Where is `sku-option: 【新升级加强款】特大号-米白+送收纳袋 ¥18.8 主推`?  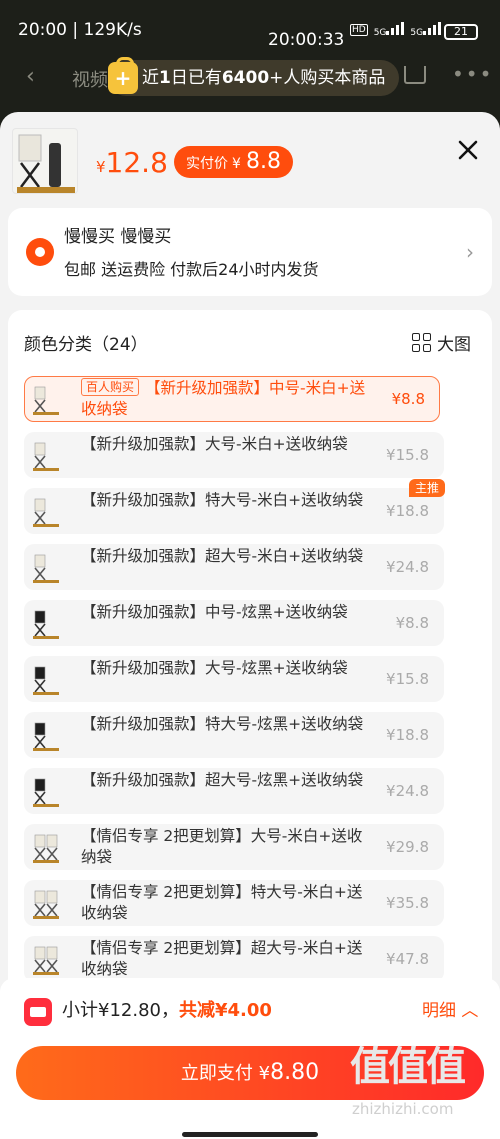 sku-option: 【新升级加强款】特大号-米白+送收纳袋 ¥18.8 主推 is located at coordinates (234, 506).